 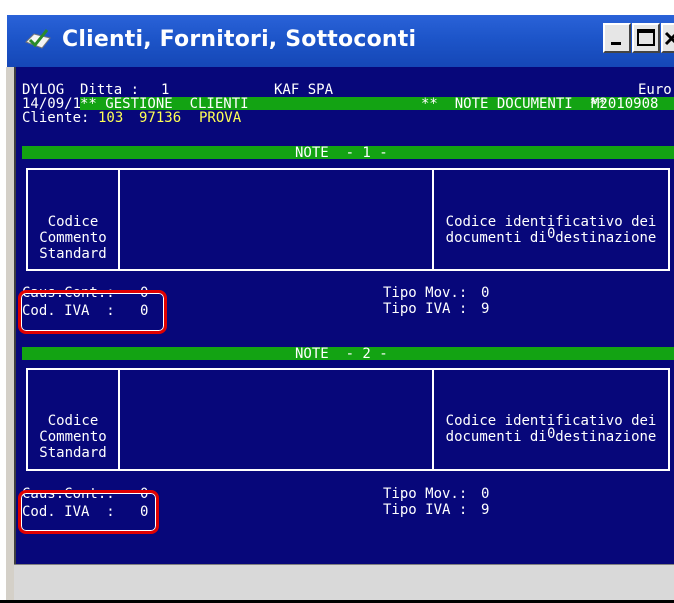 I want to click on ditta-label: Ditta :, so click(x=110, y=90).